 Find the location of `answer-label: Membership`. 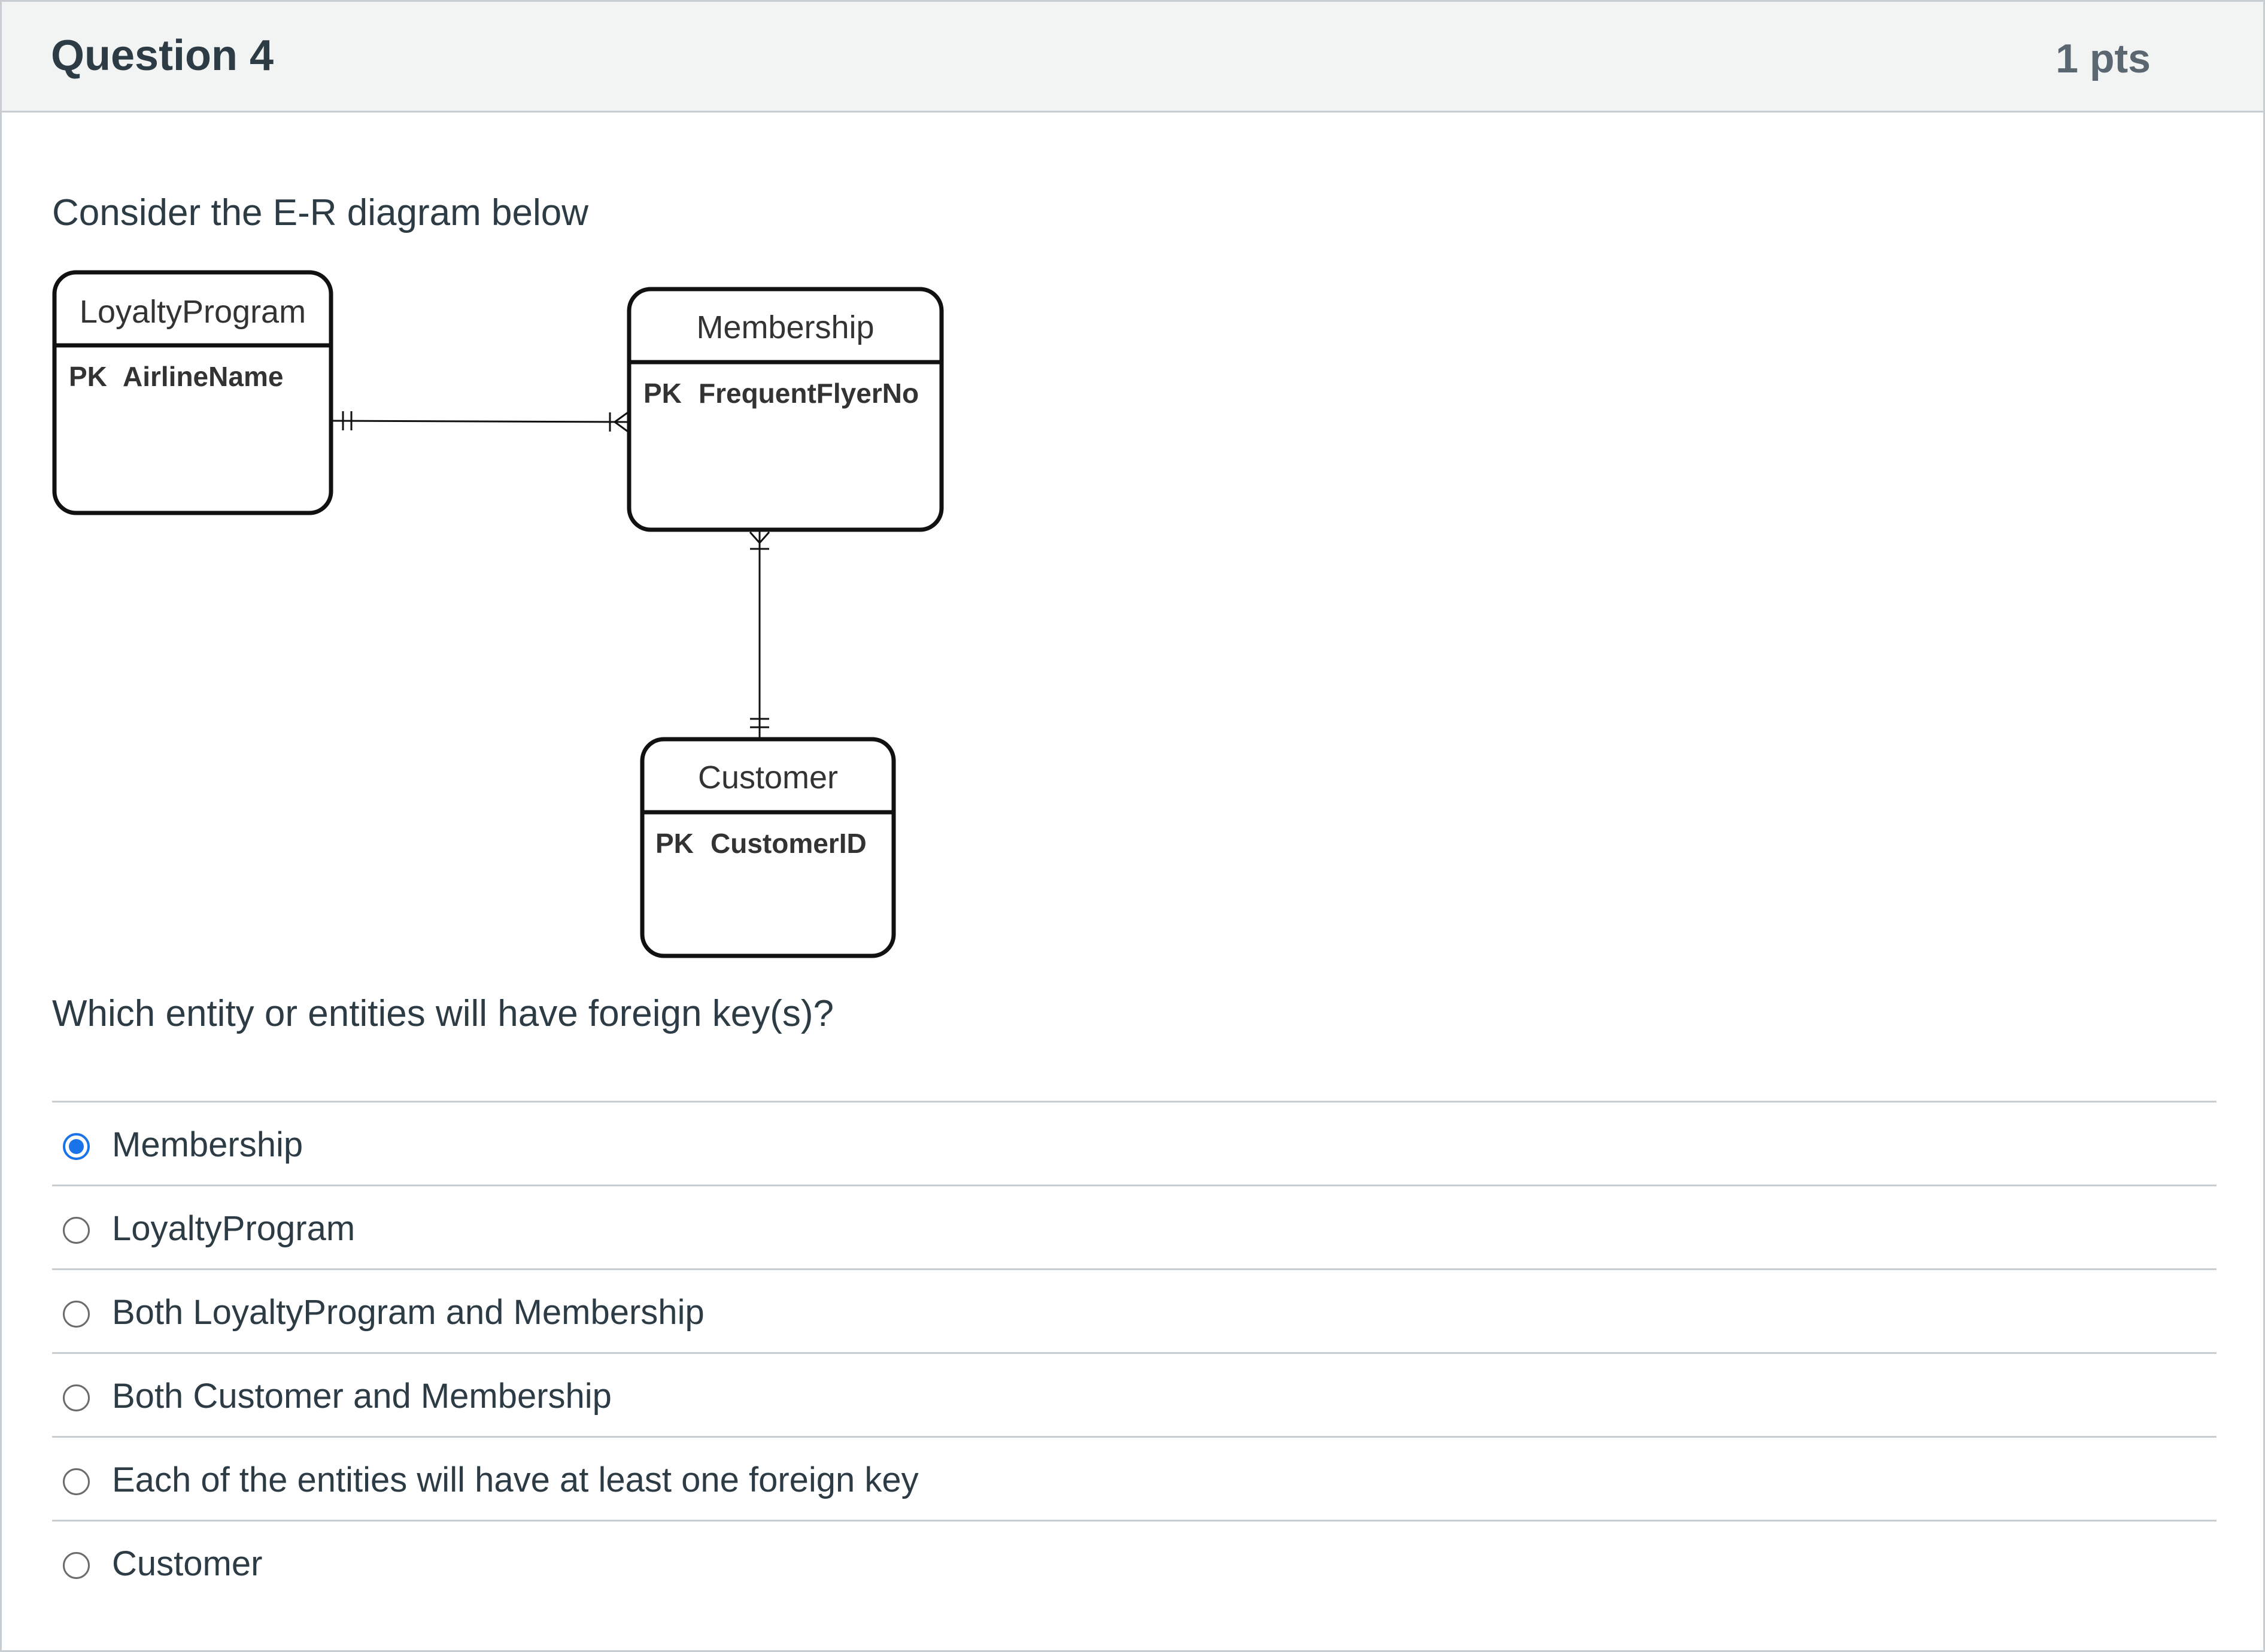

answer-label: Membership is located at coordinates (207, 1145).